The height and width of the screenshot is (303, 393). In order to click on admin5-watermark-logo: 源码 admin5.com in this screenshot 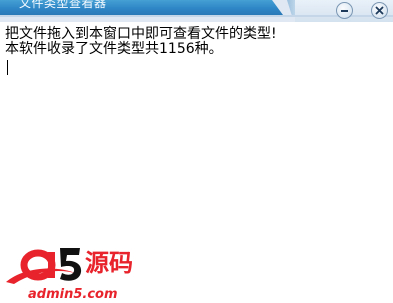, I will do `click(69, 275)`.